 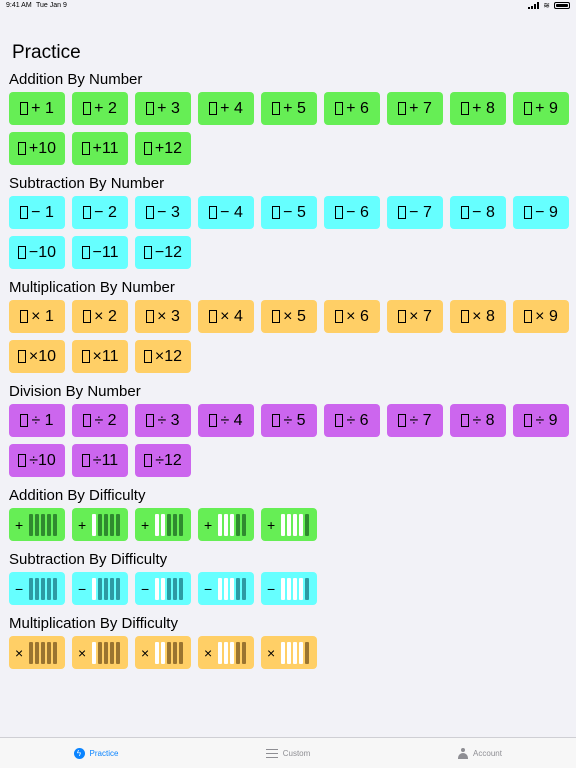 I want to click on tile-grid: − − − − −, so click(x=288, y=592).